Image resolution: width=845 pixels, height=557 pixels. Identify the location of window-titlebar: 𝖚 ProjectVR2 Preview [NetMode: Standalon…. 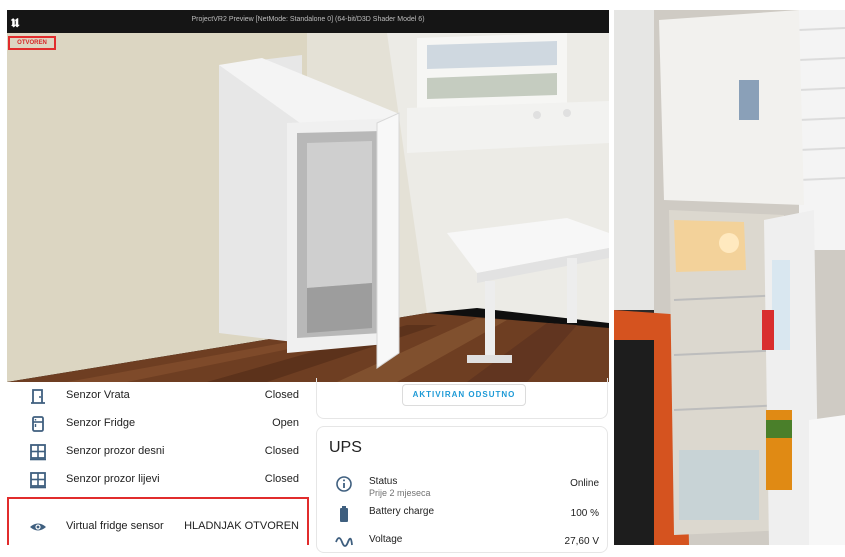
(308, 21).